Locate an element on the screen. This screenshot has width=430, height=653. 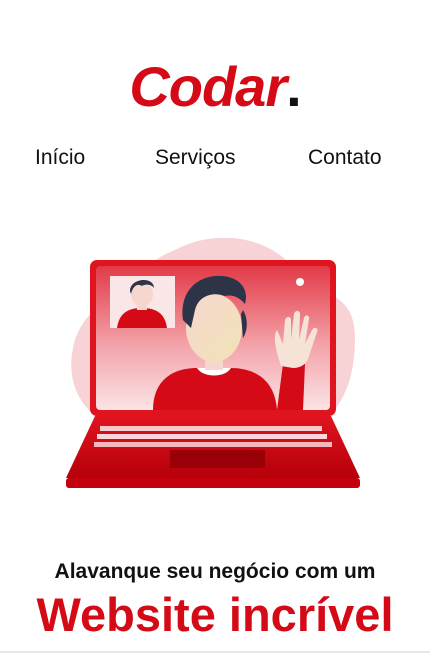
nav-item-servicos: Serviços is located at coordinates (195, 158).